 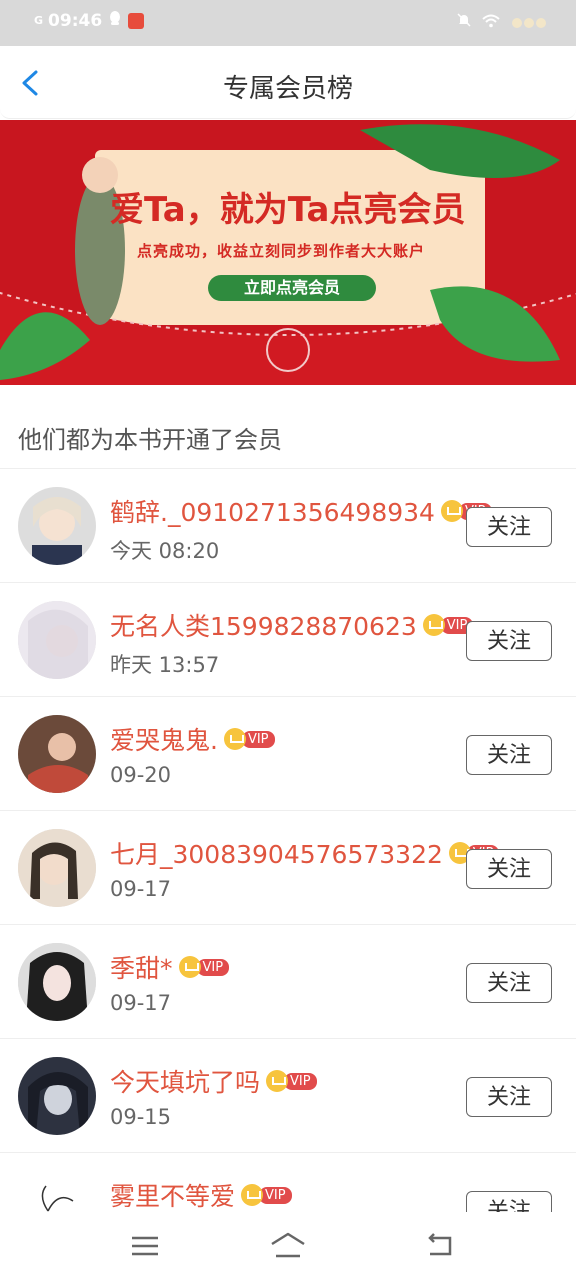 I want to click on member-name-wrap: 无名人类1599828870623 VIP, so click(x=292, y=625).